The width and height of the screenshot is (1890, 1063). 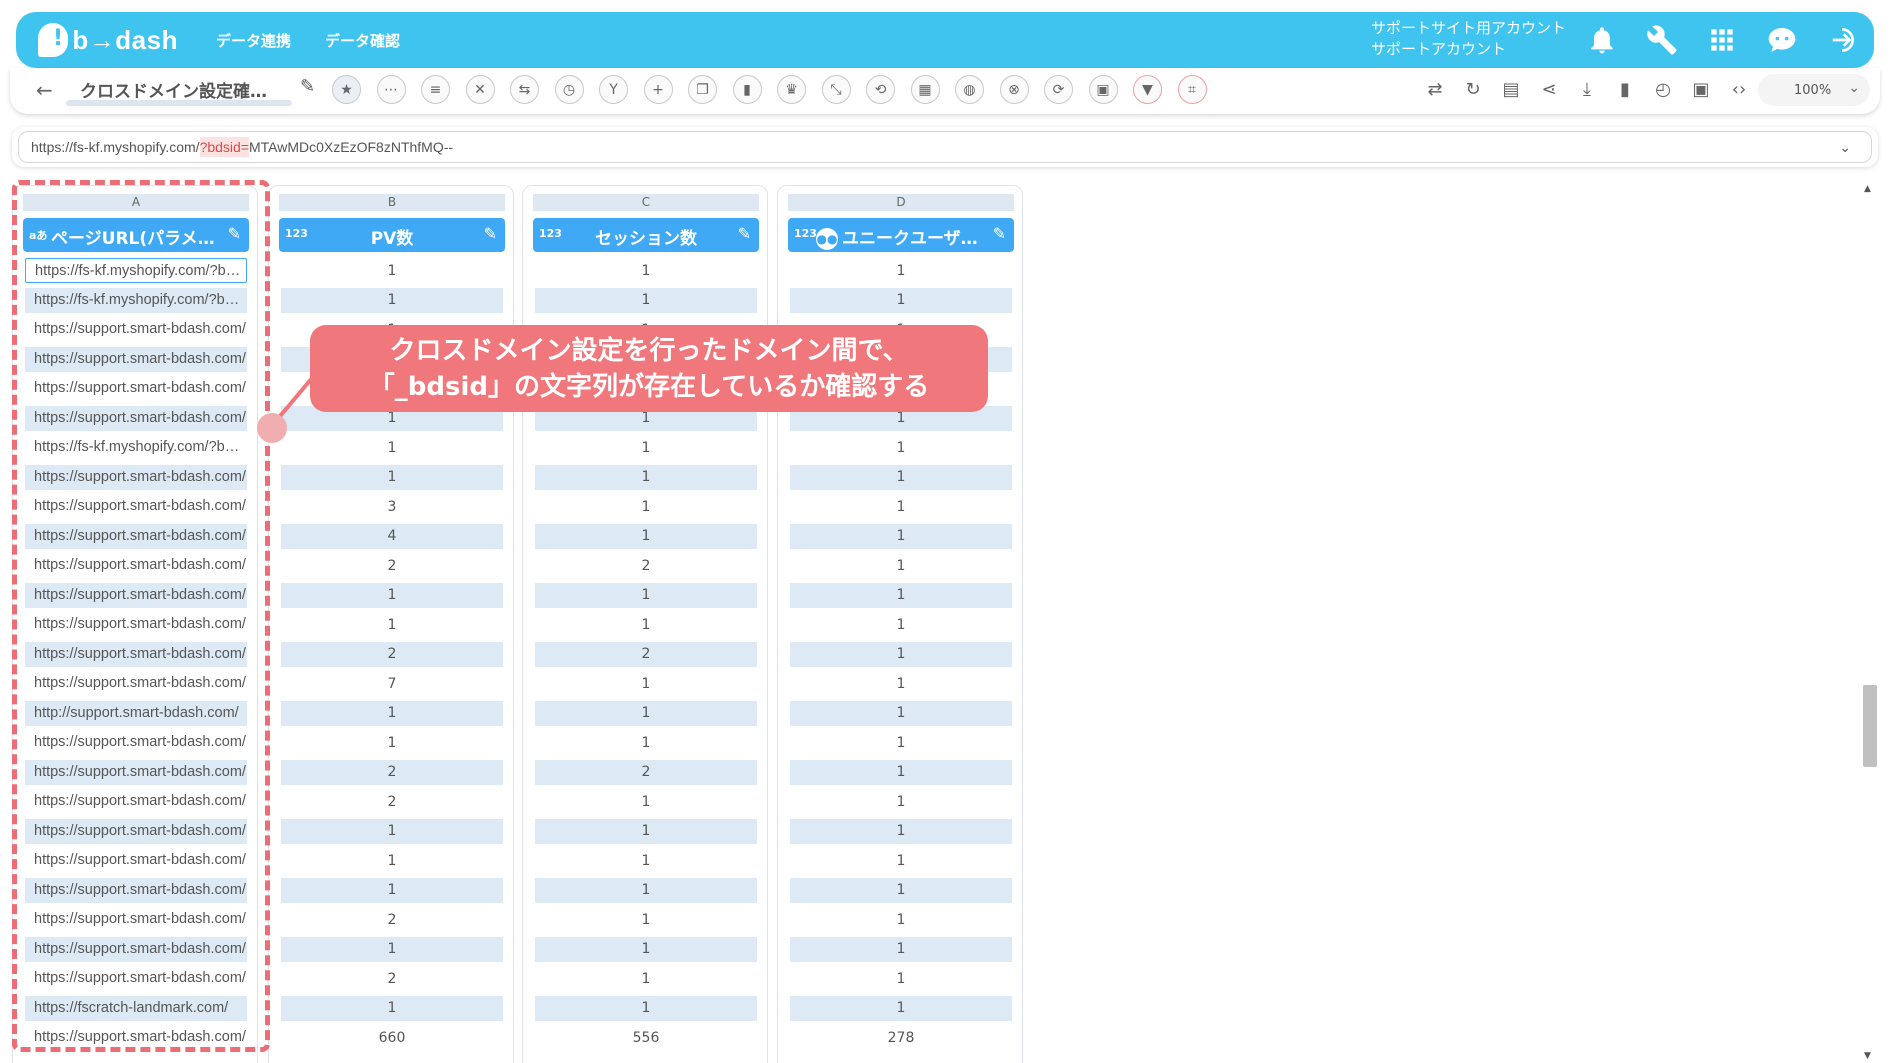 I want to click on code-icon: ‹›, so click(x=1739, y=89).